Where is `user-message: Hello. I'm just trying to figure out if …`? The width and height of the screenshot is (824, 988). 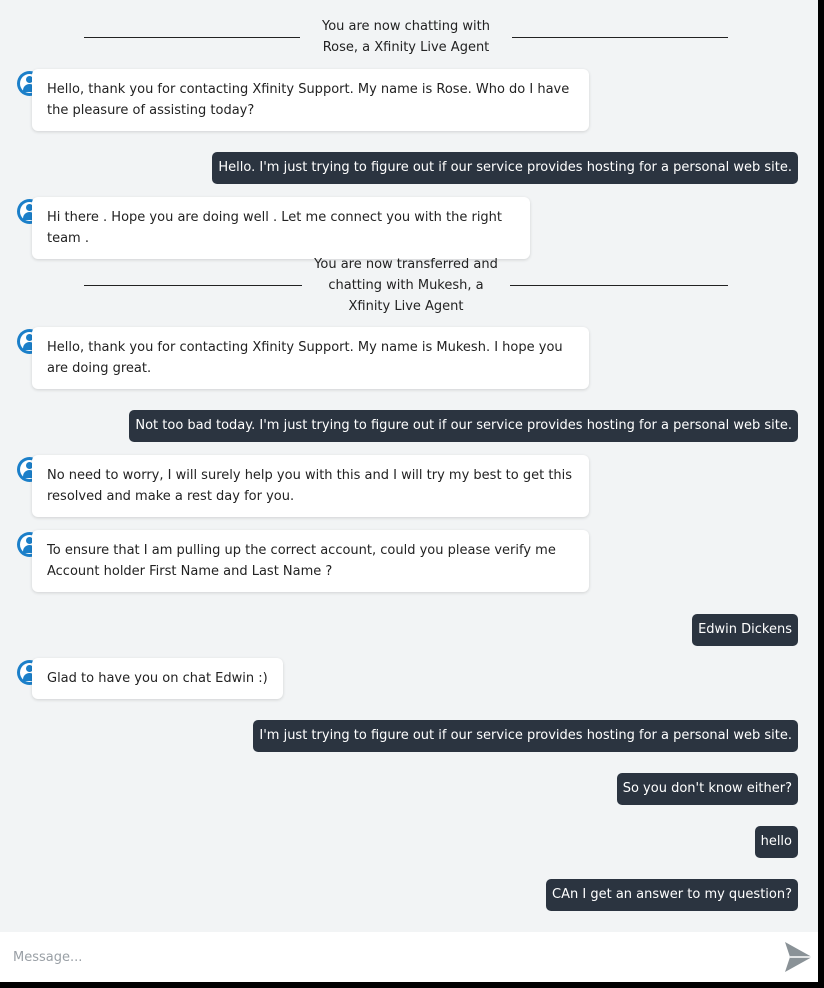
user-message: Hello. I'm just trying to figure out if … is located at coordinates (505, 168).